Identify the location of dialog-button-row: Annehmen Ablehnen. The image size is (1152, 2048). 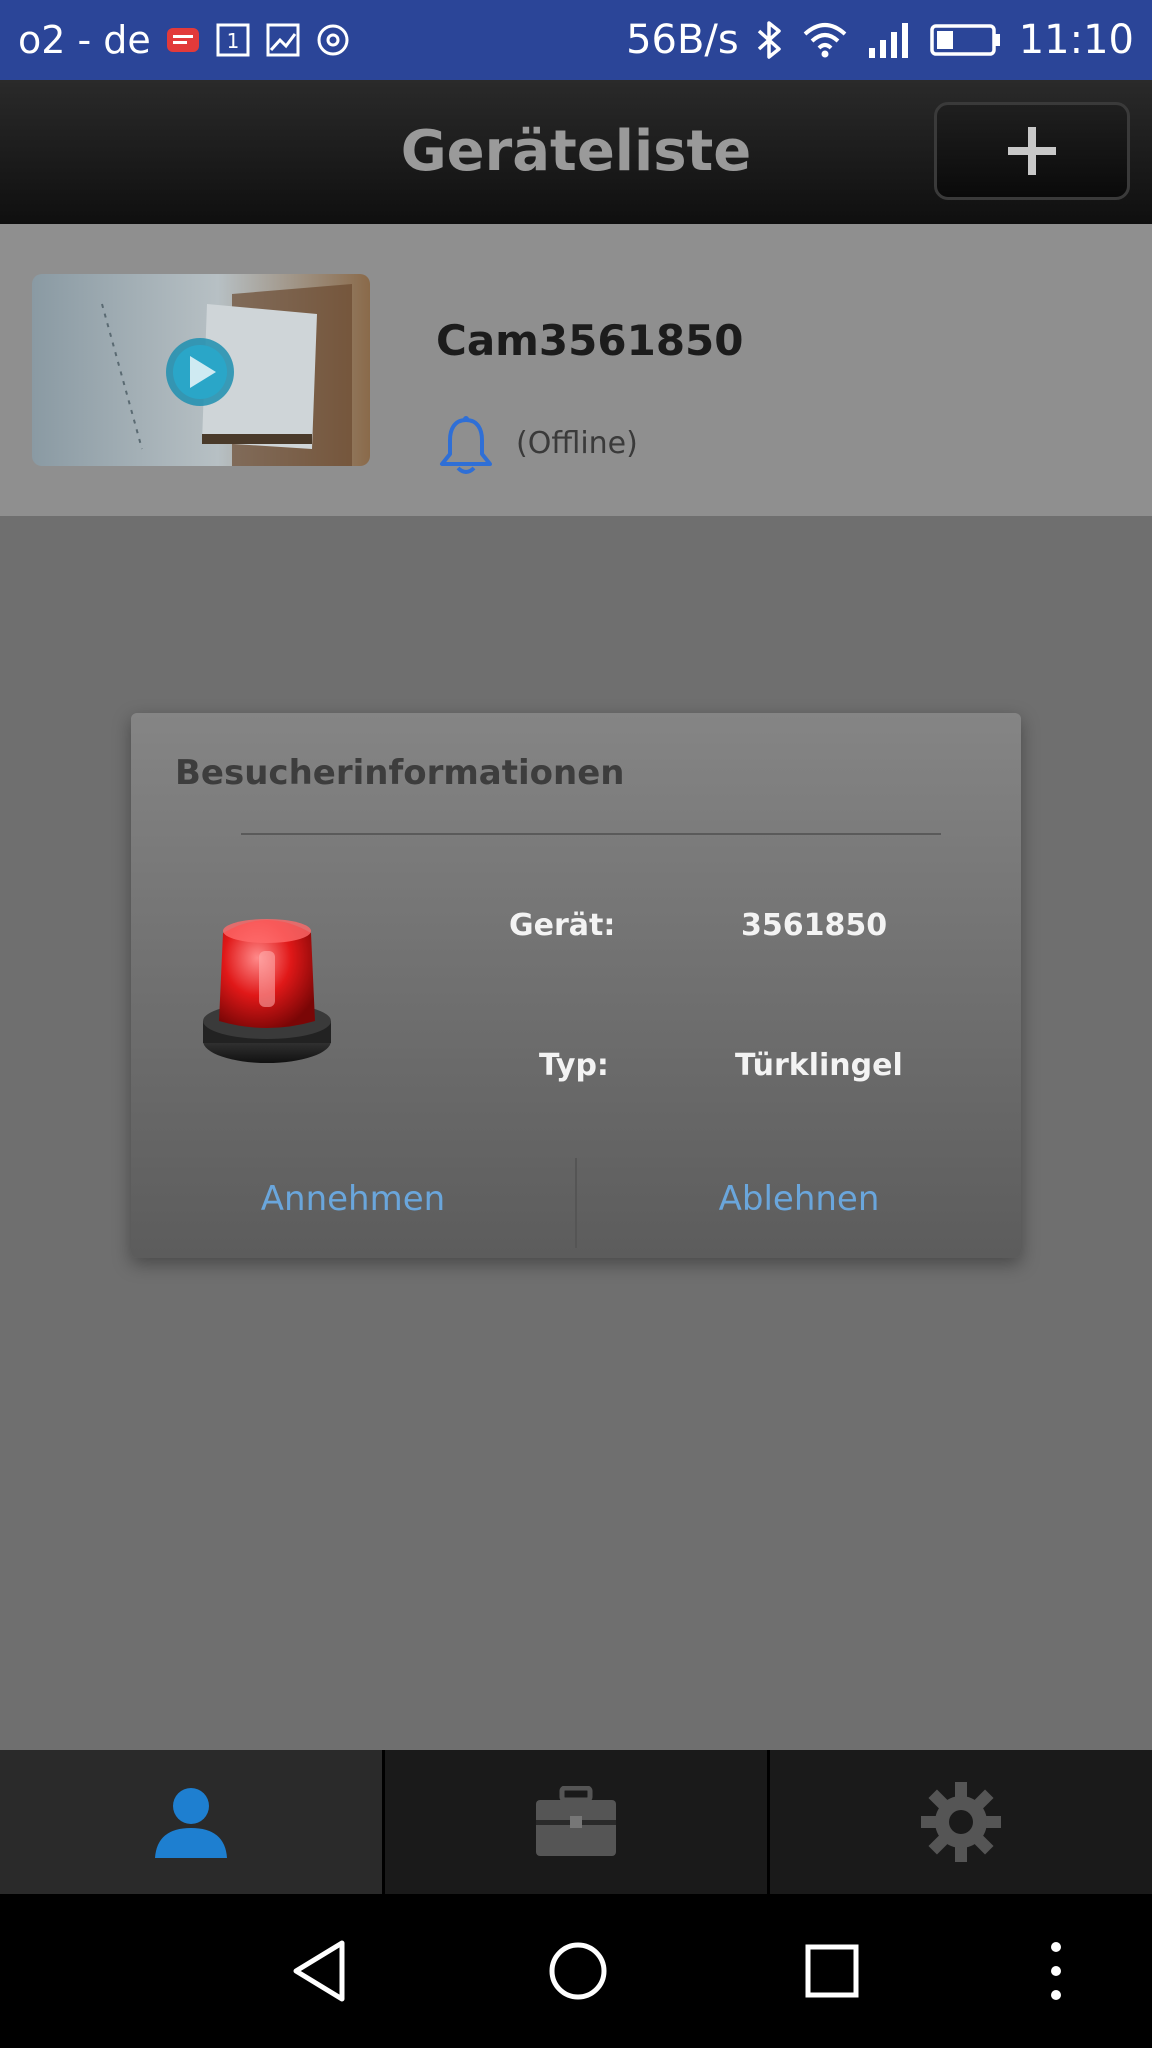
(576, 1198).